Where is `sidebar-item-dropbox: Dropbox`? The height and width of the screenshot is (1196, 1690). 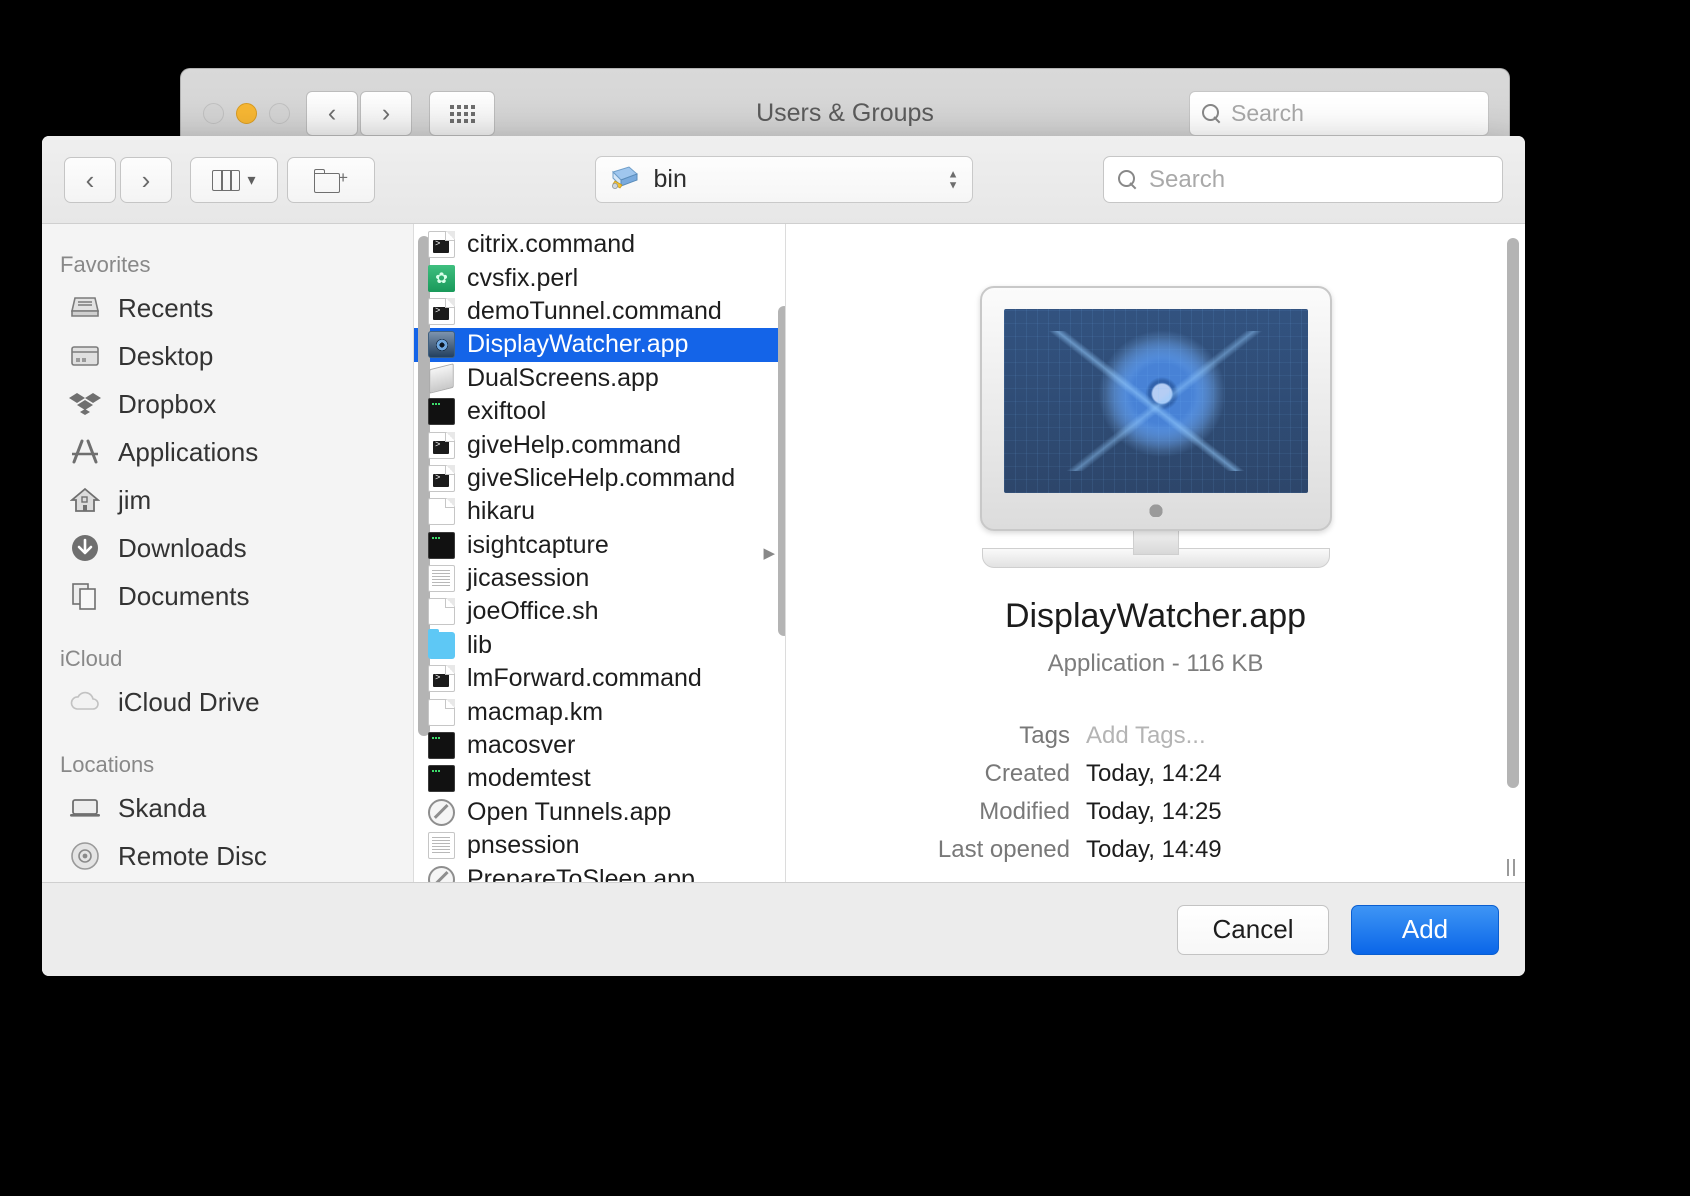
sidebar-item-dropbox: Dropbox is located at coordinates (227, 404).